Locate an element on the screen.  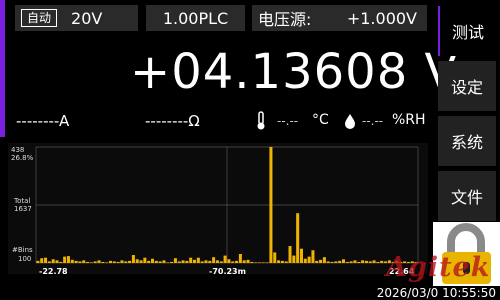
range-chip: 自动 20V is located at coordinates (76, 18).